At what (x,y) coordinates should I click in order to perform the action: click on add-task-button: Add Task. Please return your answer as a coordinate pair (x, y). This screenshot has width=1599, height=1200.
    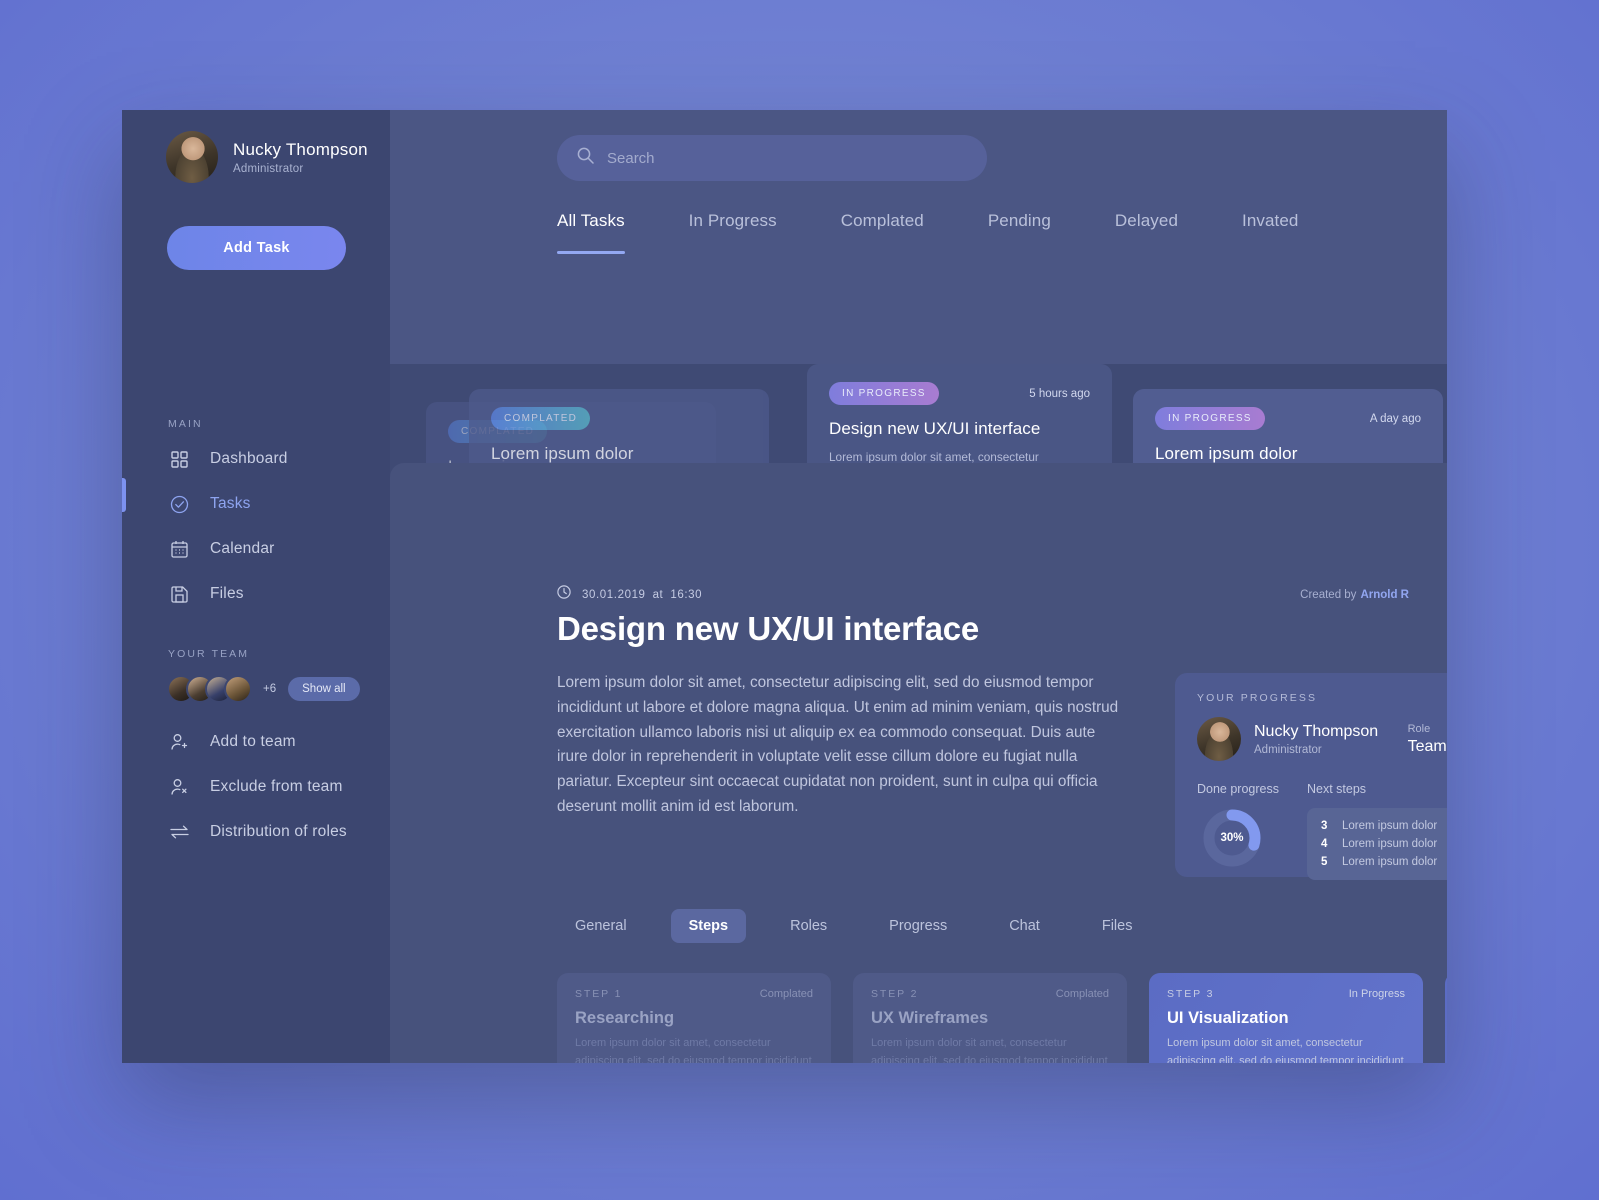
    Looking at the image, I should click on (256, 248).